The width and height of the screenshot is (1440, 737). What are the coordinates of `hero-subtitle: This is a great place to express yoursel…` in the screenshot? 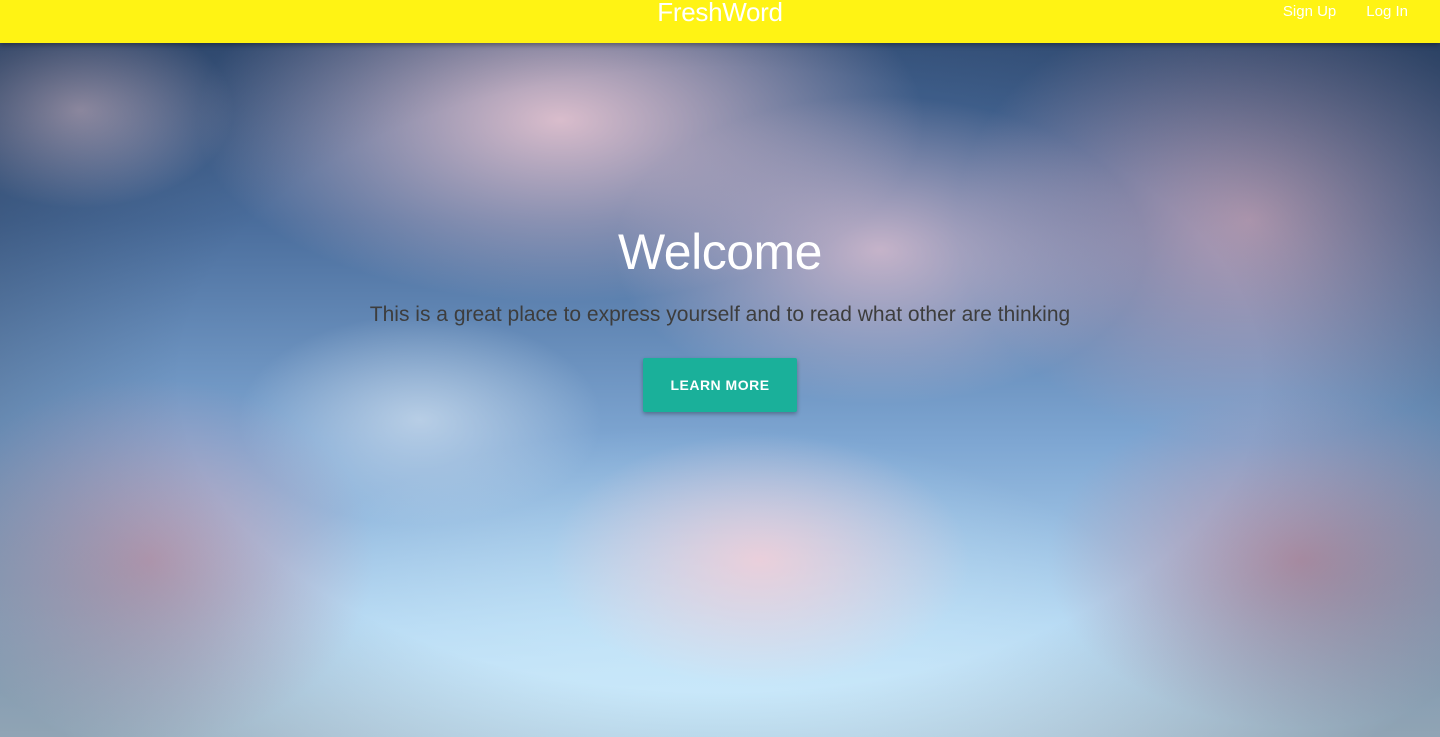 It's located at (720, 314).